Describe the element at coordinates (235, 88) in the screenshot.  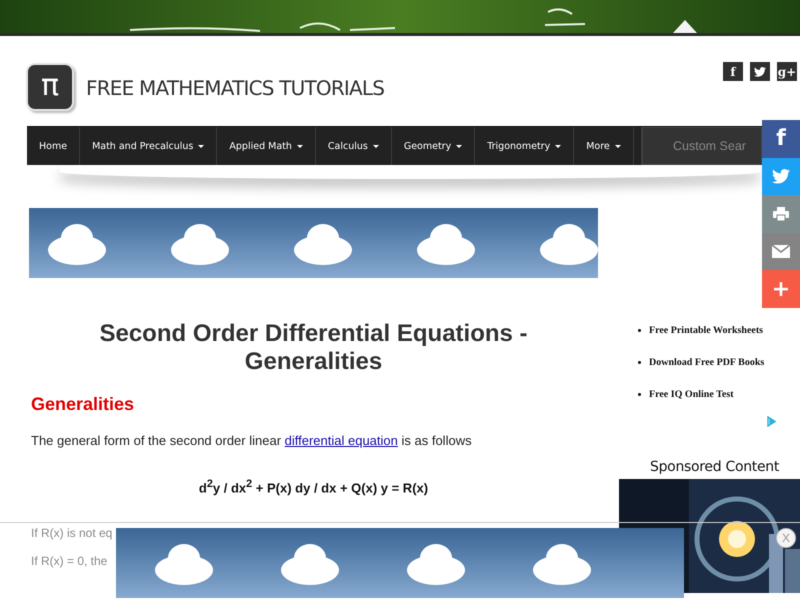
I see `site-title: FREE MATHEMATICS TUTORIALS` at that location.